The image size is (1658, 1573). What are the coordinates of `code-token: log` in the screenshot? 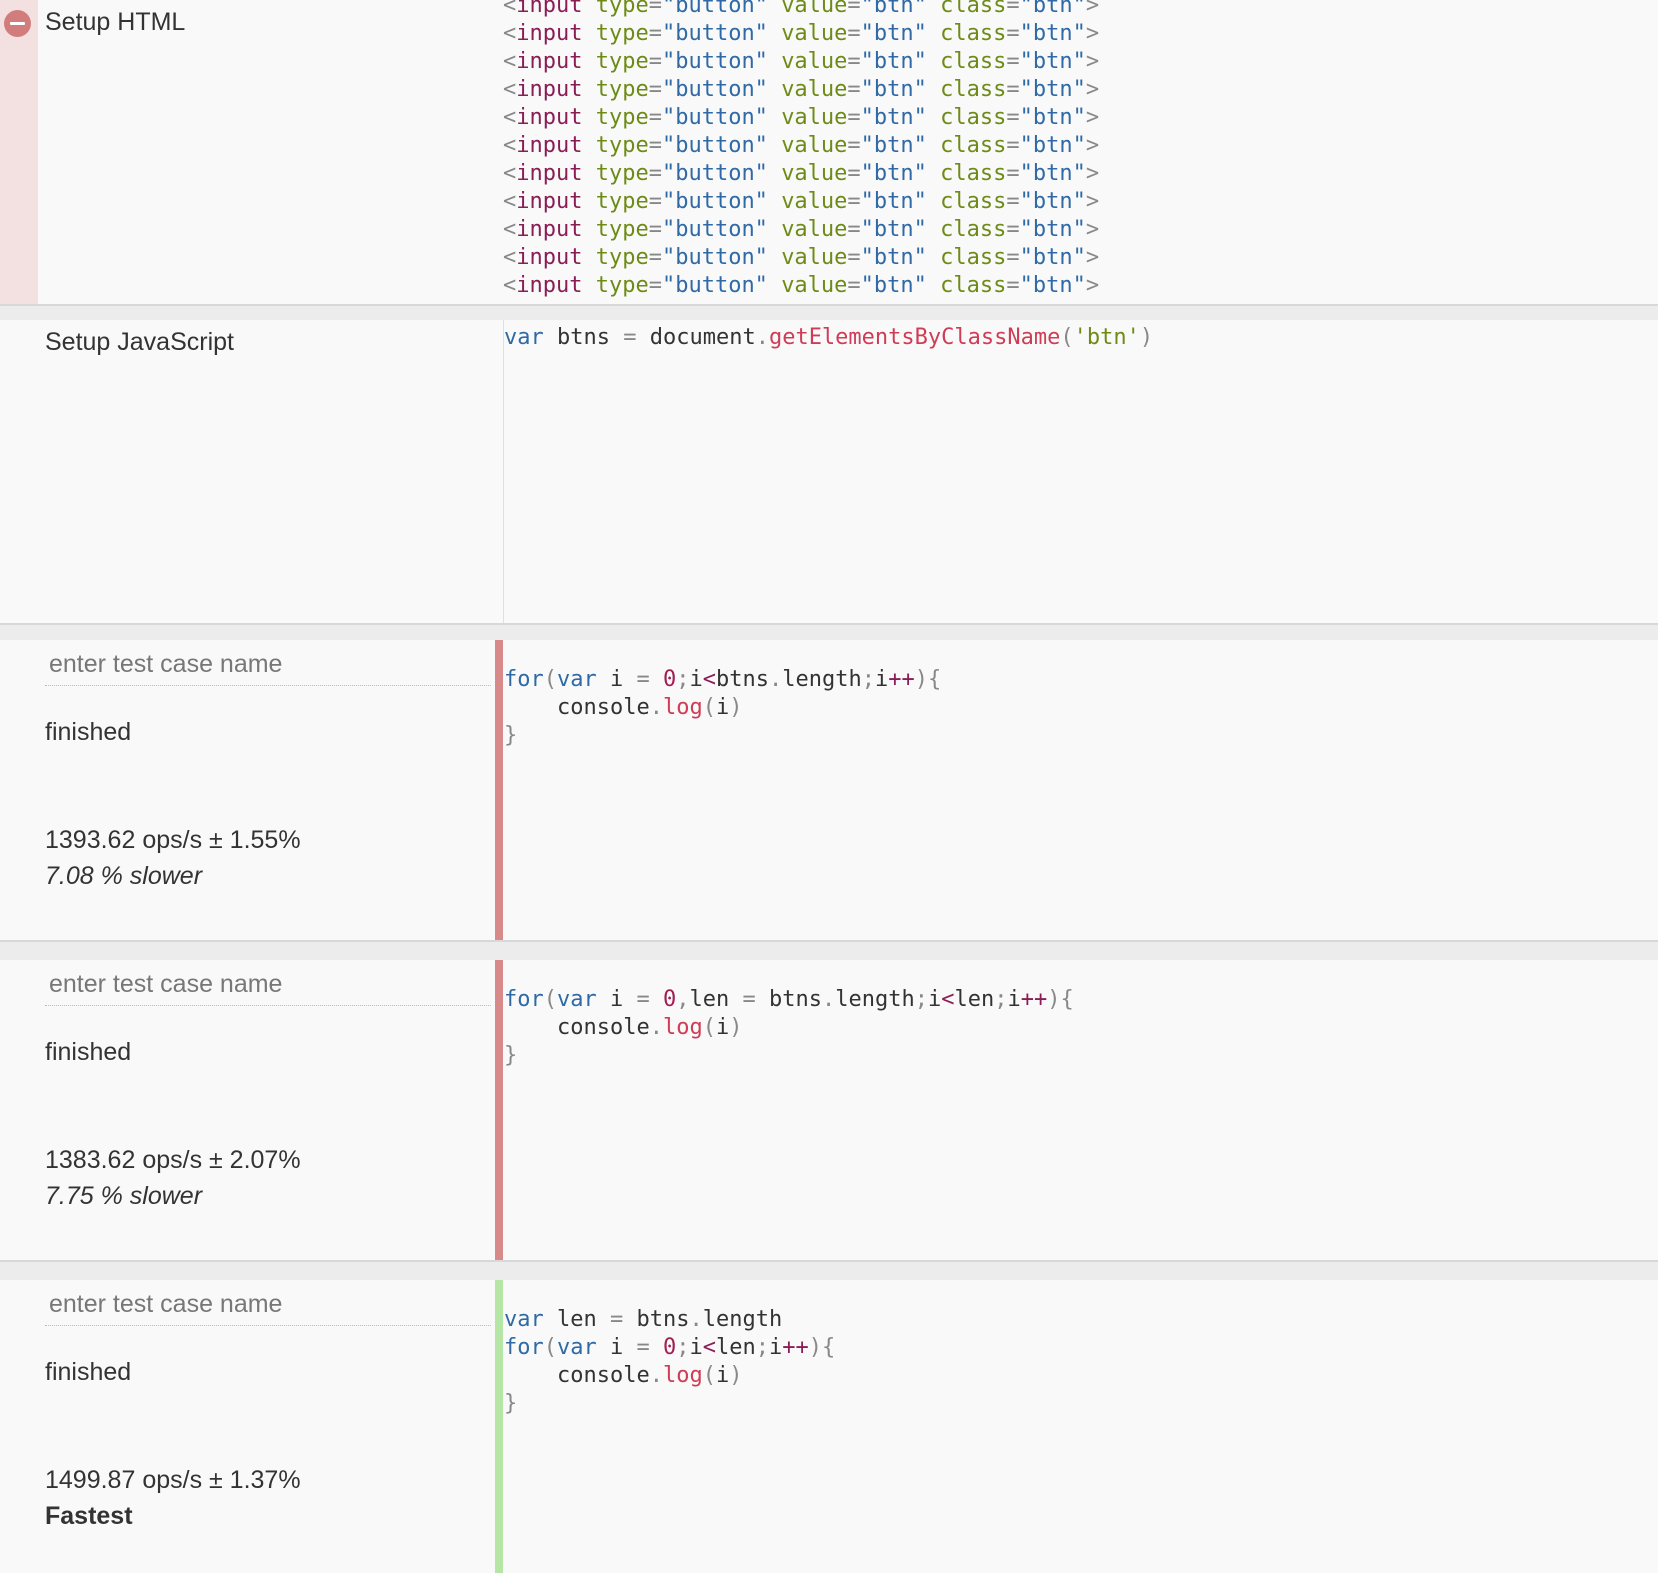 It's located at (682, 1375).